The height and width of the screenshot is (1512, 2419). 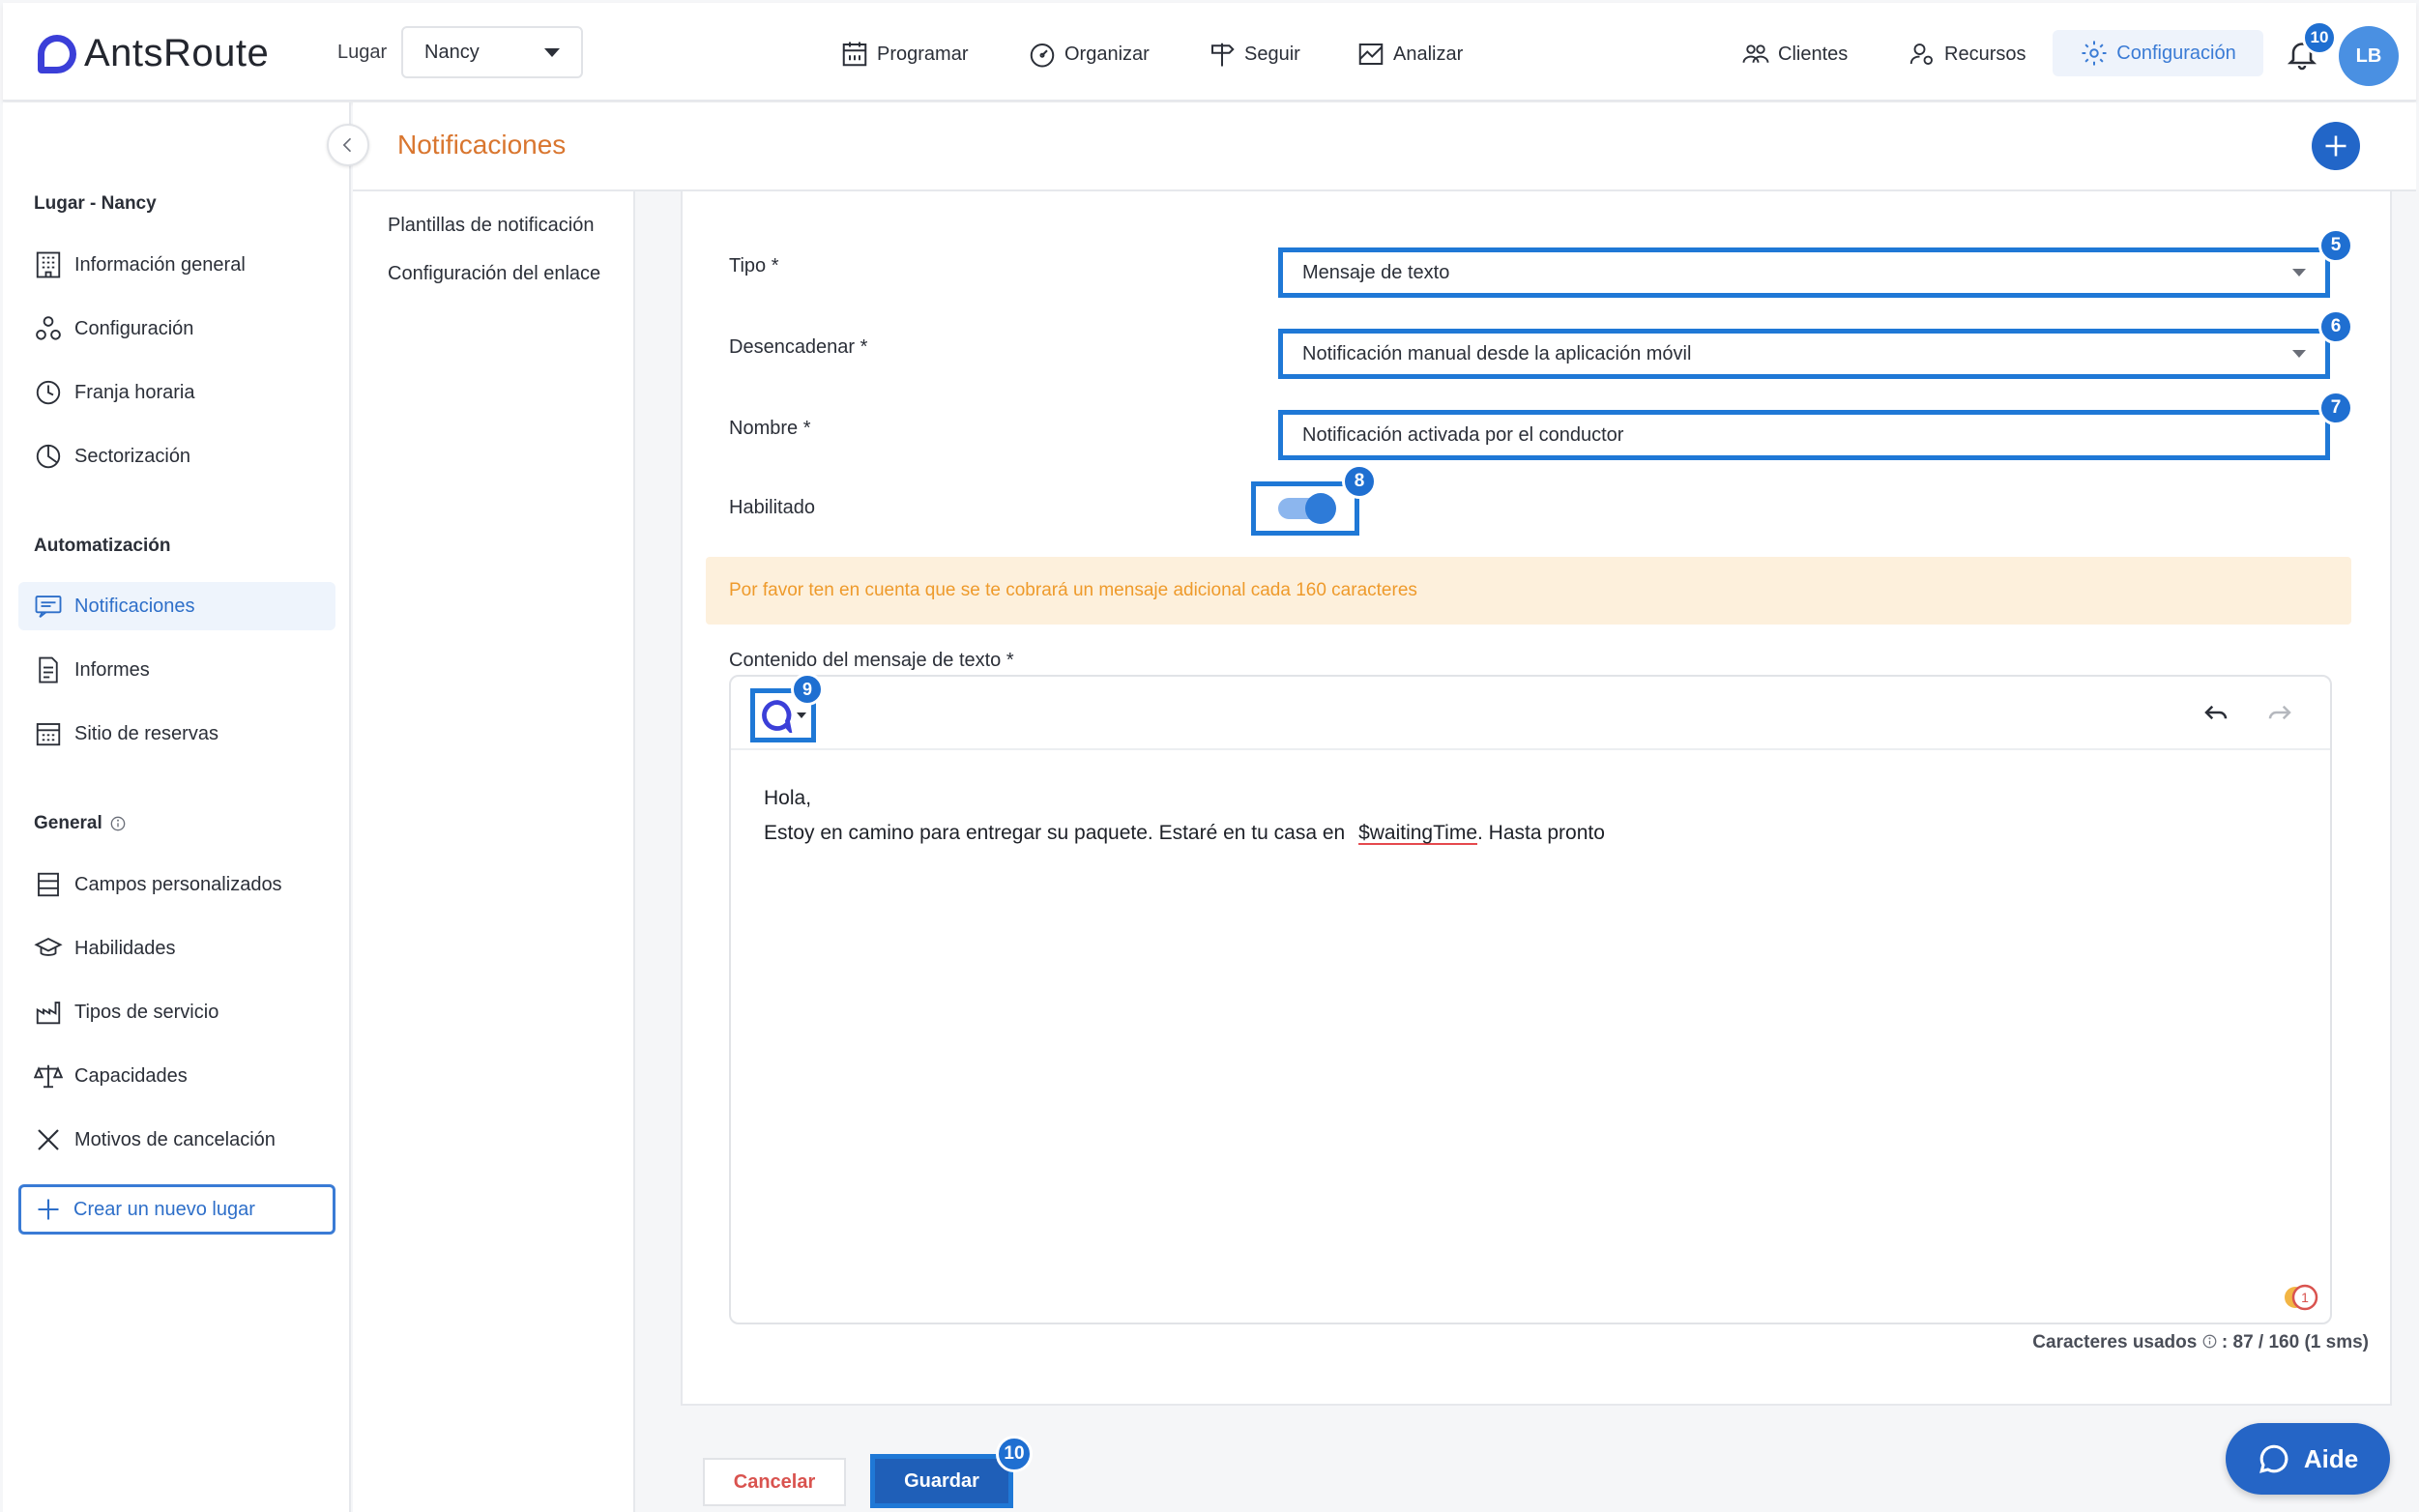 What do you see at coordinates (1463, 434) in the screenshot?
I see `name-input-value: Notificación activada por el conductor` at bounding box center [1463, 434].